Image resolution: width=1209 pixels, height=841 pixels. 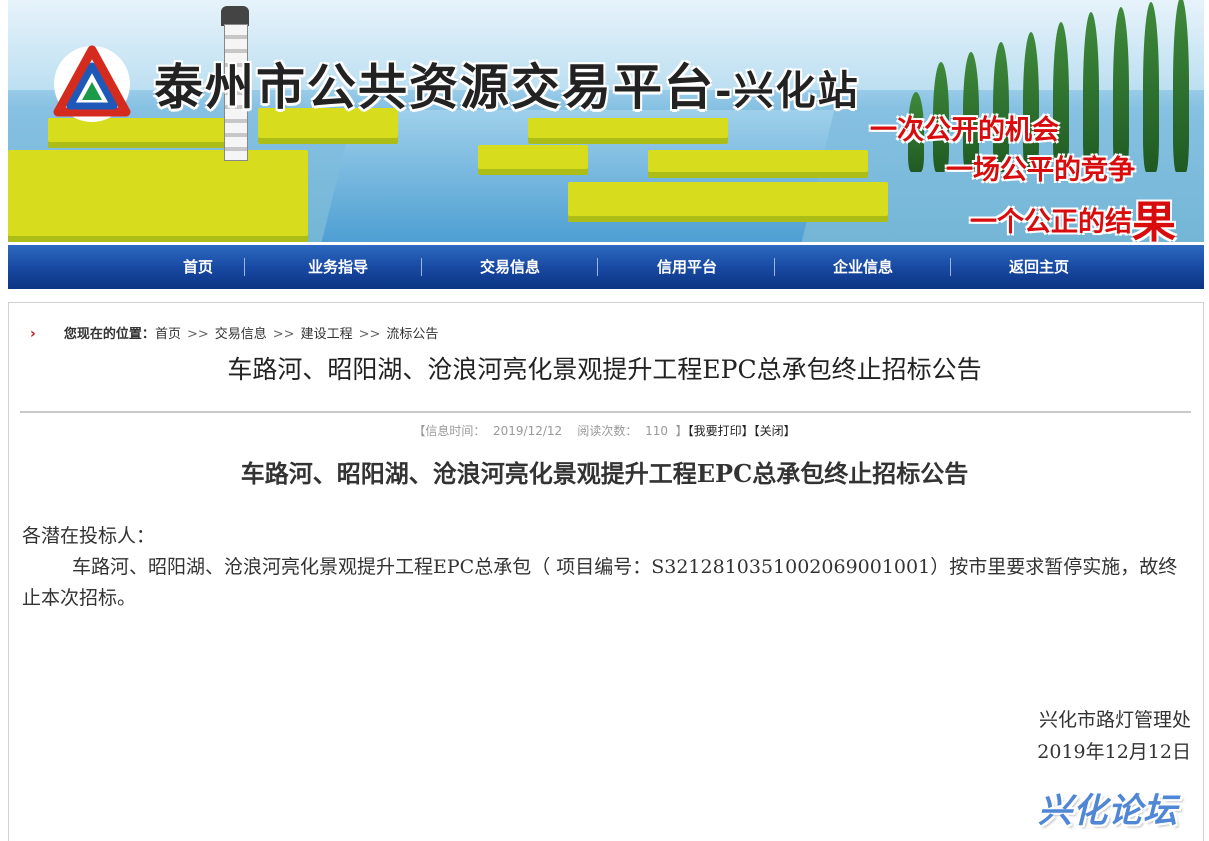 What do you see at coordinates (1114, 720) in the screenshot?
I see `signature-org: 兴化市路灯管理处` at bounding box center [1114, 720].